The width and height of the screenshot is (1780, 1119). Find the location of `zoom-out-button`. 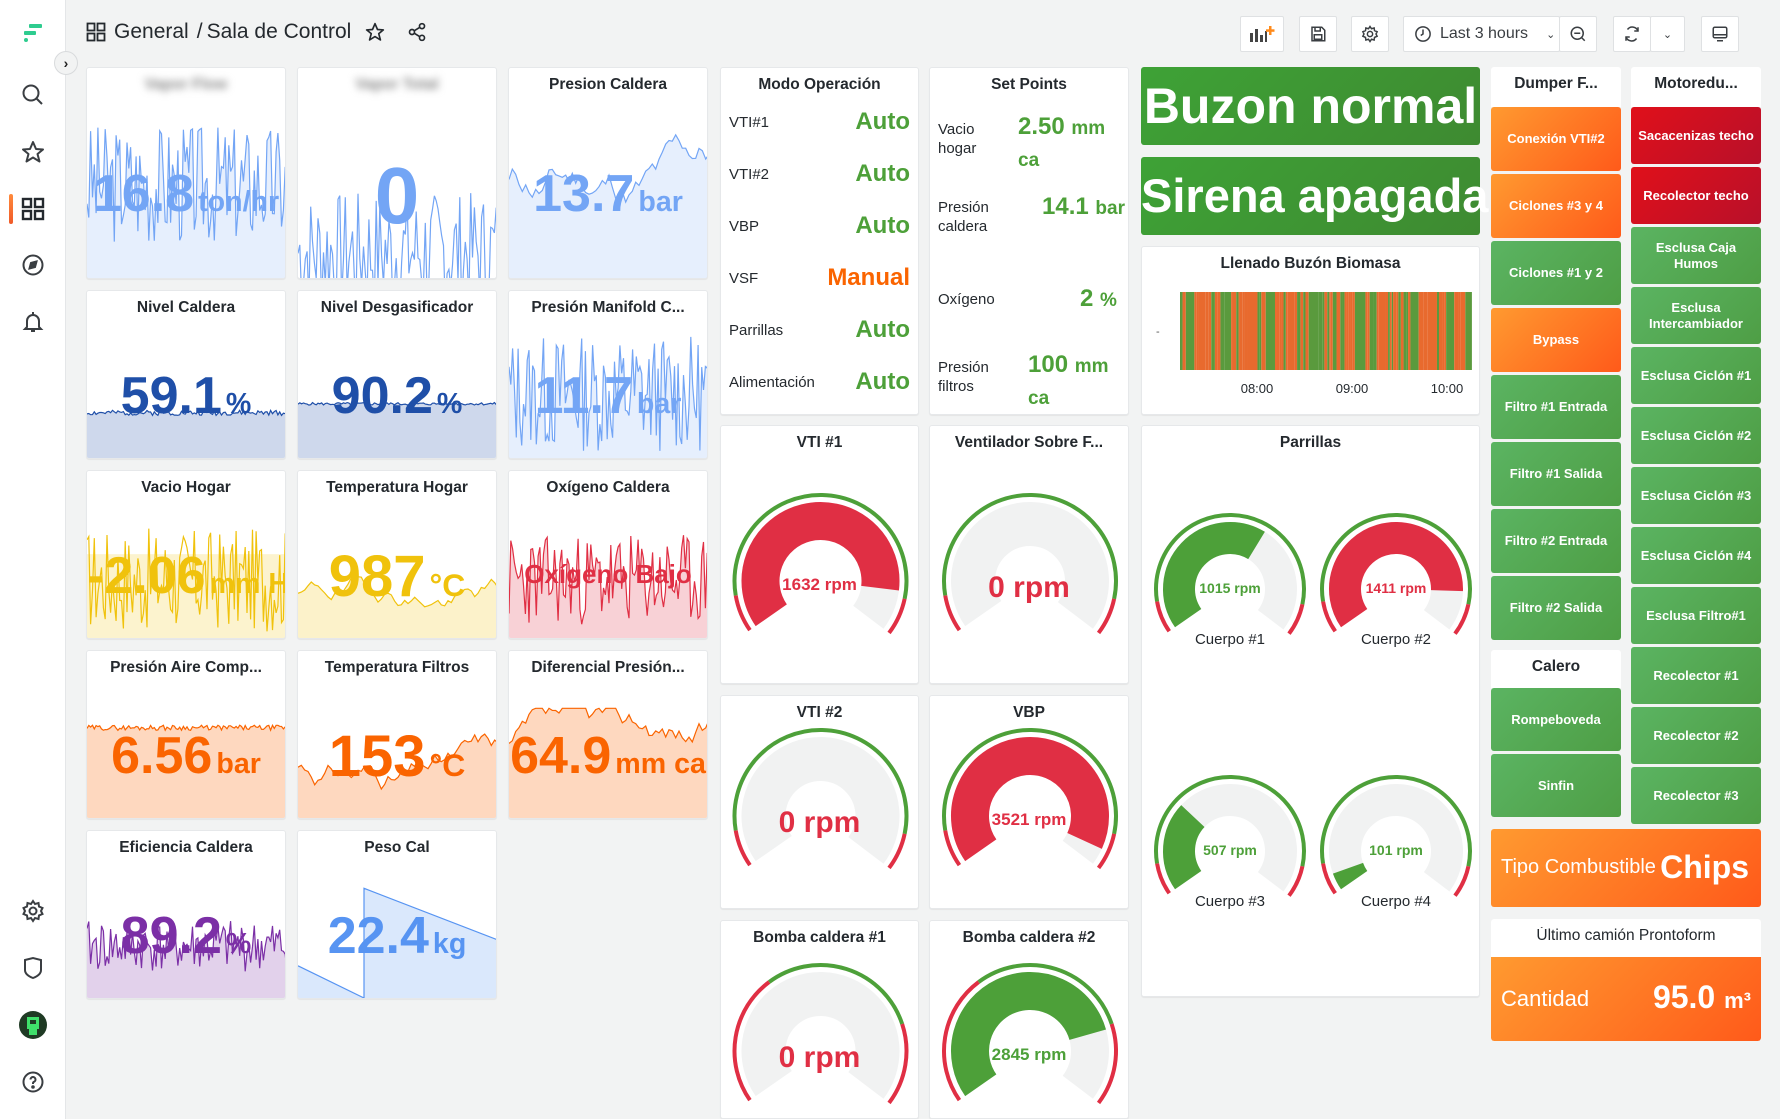

zoom-out-button is located at coordinates (1578, 34).